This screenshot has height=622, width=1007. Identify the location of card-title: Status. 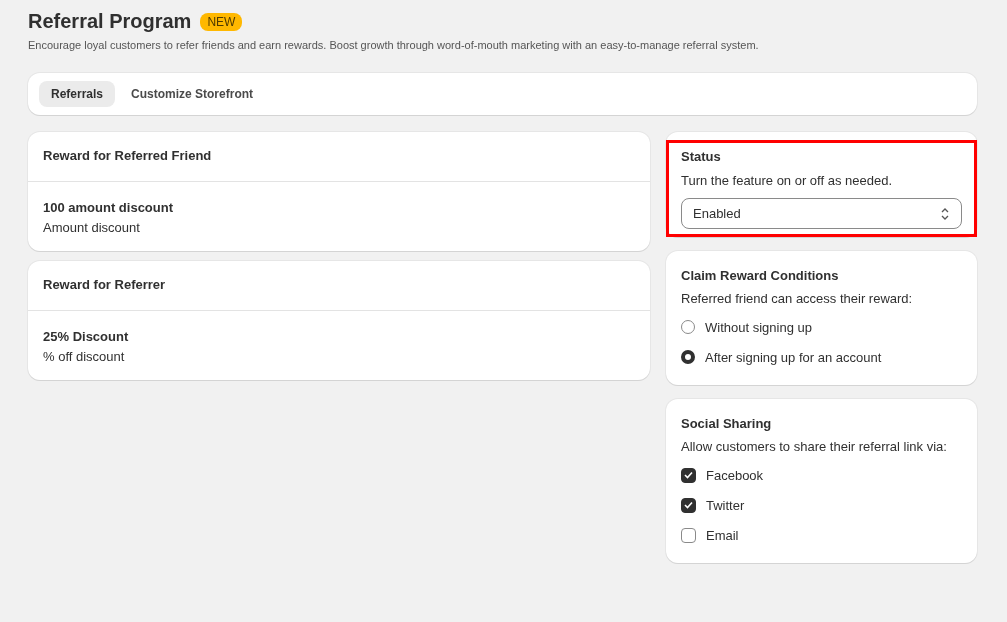
(701, 156).